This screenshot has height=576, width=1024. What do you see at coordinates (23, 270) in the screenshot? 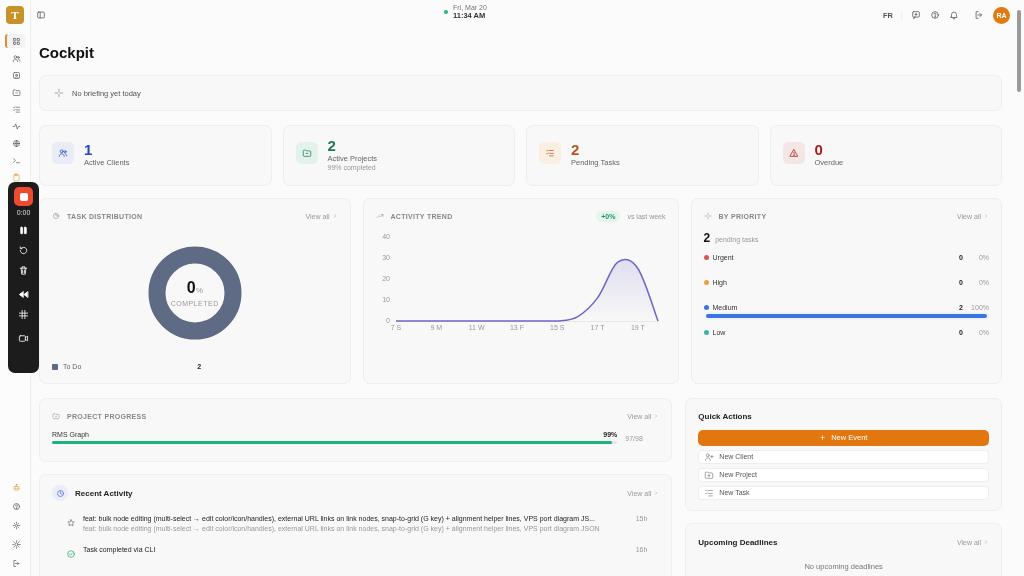
I see `trash-icon` at bounding box center [23, 270].